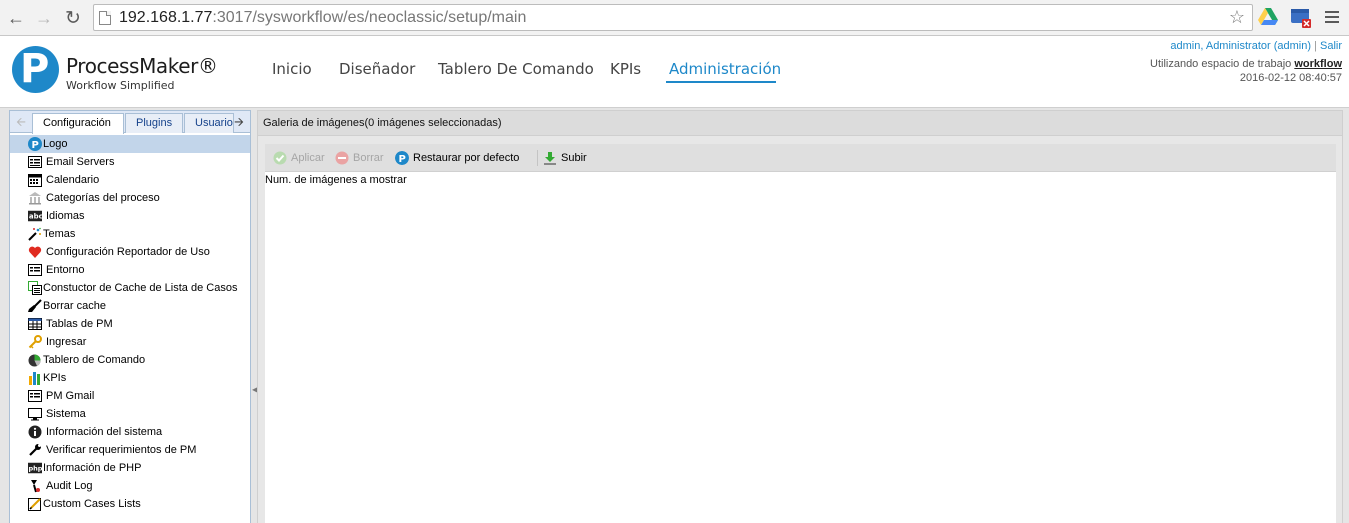  What do you see at coordinates (342, 158) in the screenshot?
I see `delete-icon` at bounding box center [342, 158].